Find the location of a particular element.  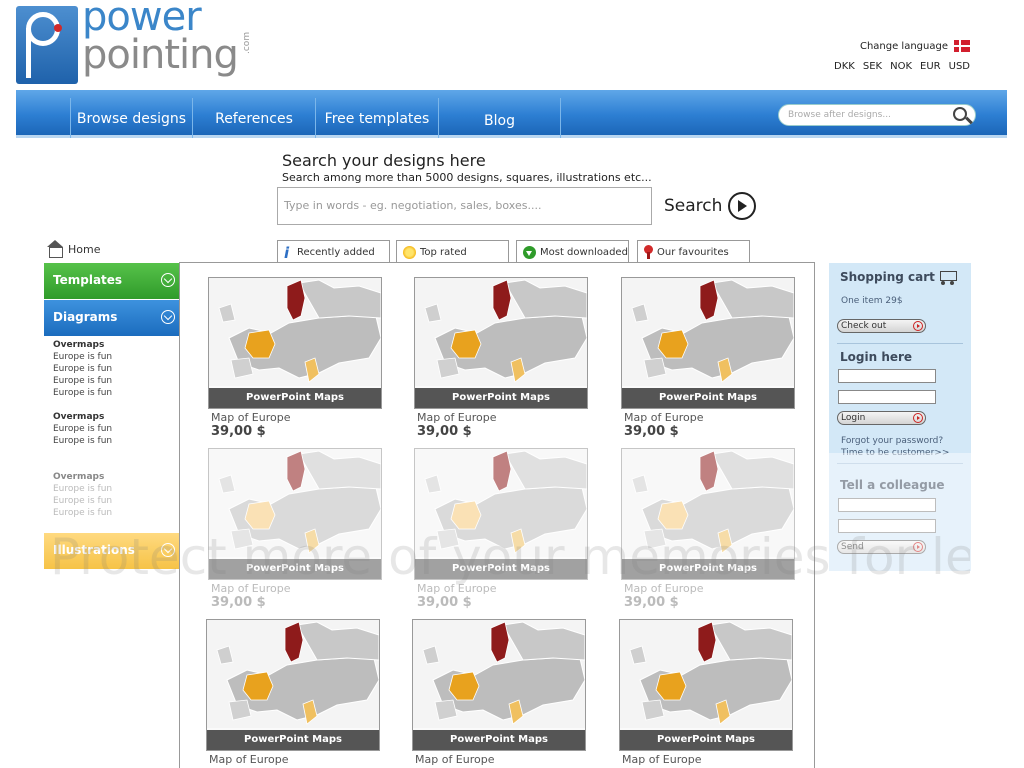

checkout-label: Check out is located at coordinates (864, 326).